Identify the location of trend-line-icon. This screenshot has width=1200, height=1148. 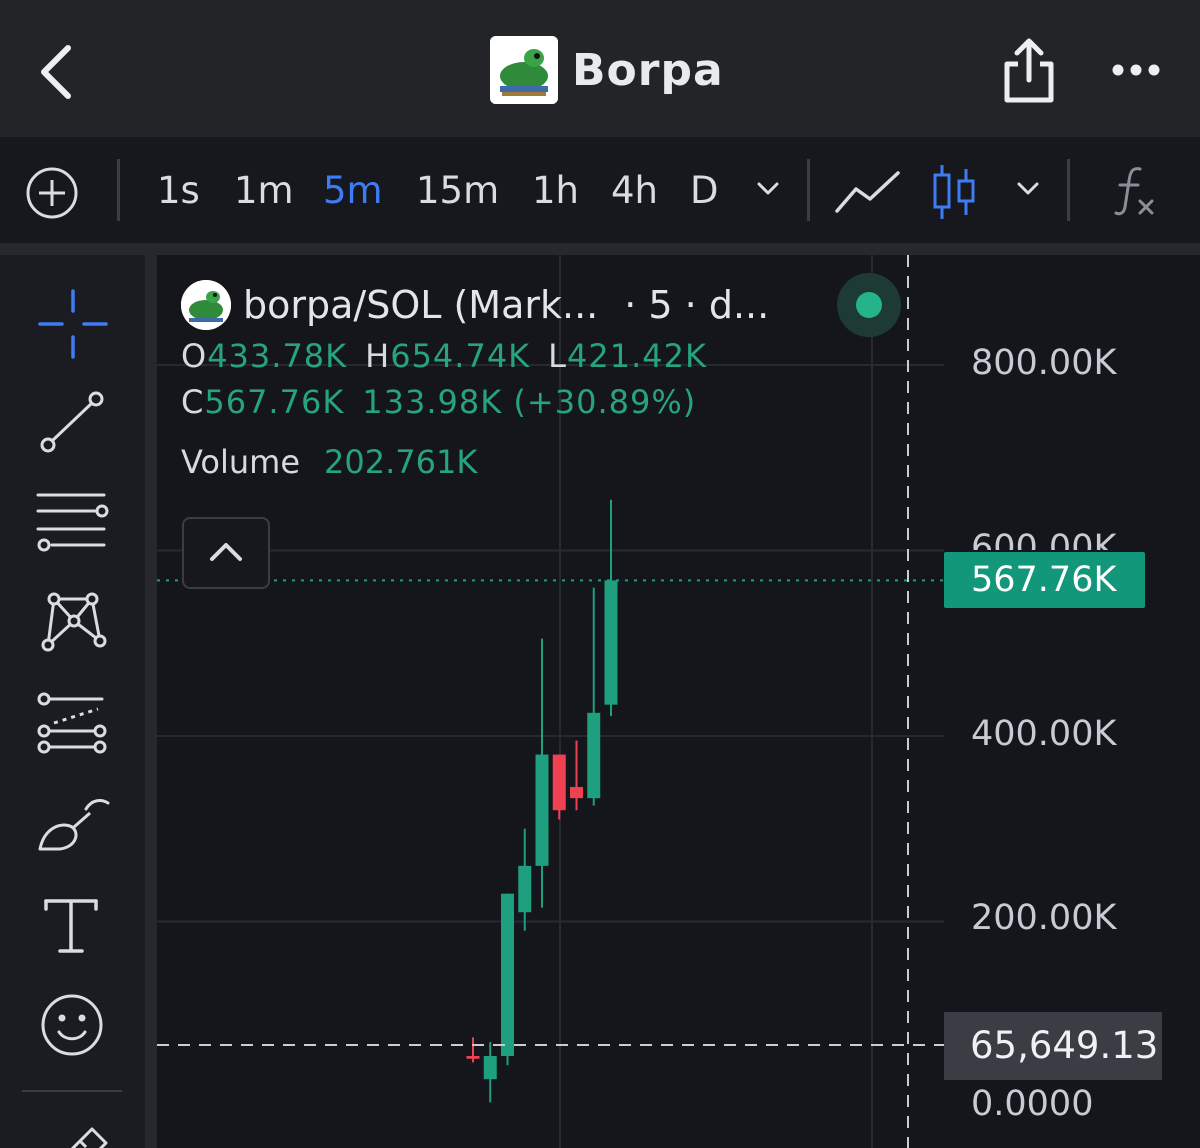
(72, 422).